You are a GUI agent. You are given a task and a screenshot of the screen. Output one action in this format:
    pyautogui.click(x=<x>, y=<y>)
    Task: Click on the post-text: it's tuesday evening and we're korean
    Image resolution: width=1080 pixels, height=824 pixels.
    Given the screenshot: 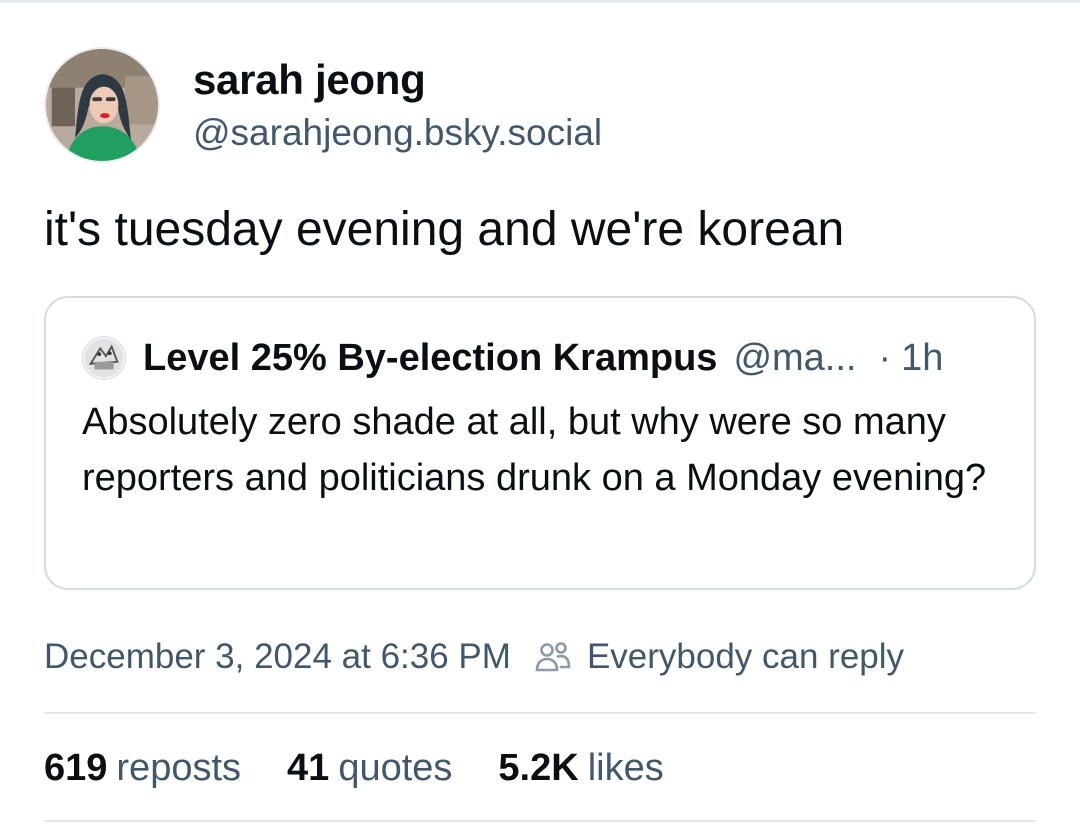 What is the action you would take?
    pyautogui.click(x=444, y=229)
    